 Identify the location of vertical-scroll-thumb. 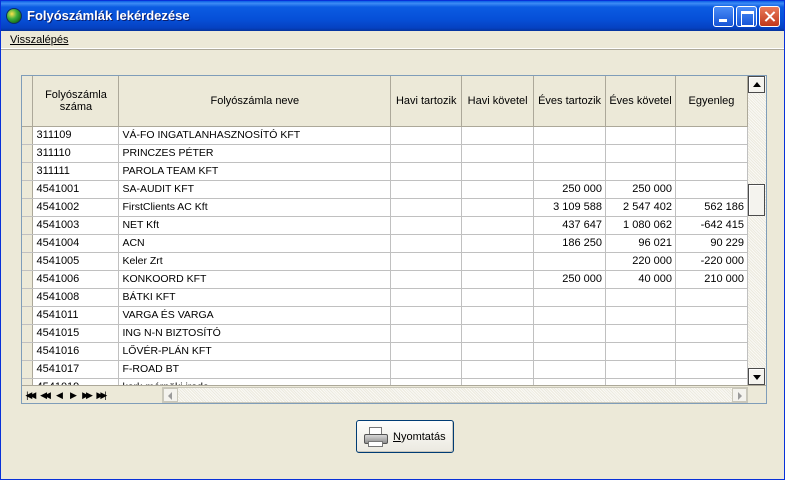
(756, 200).